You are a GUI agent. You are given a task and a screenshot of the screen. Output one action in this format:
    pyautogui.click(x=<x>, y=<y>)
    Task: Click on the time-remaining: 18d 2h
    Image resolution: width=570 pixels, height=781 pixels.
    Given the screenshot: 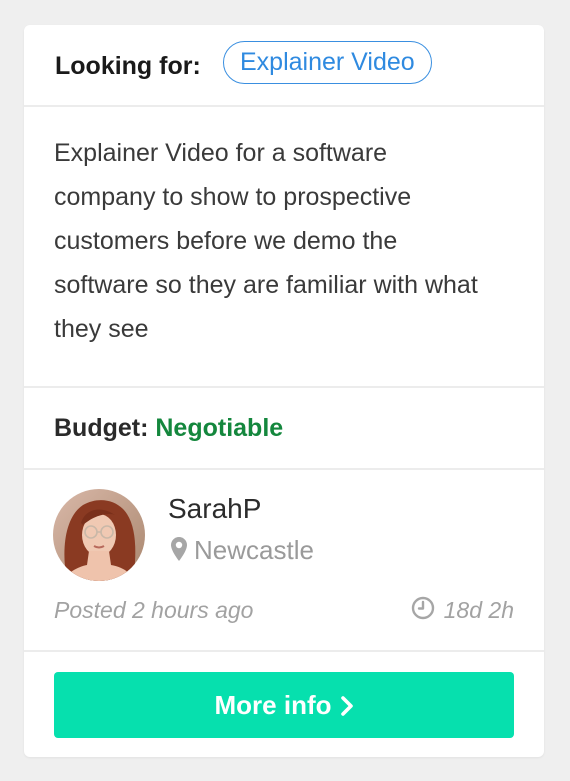 What is the action you would take?
    pyautogui.click(x=462, y=611)
    